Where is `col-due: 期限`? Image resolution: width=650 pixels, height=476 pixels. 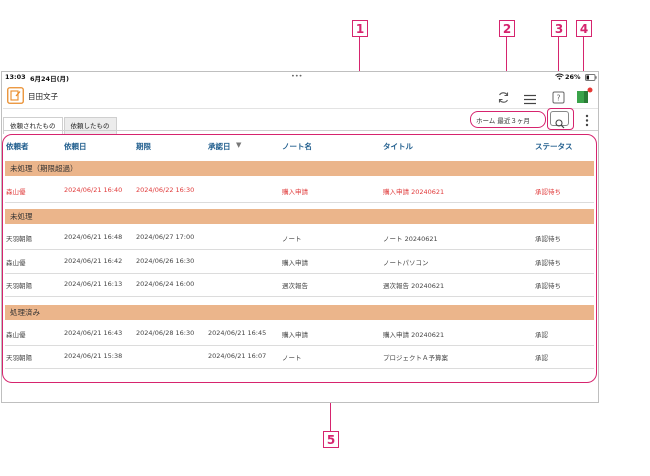
col-due: 期限 is located at coordinates (143, 146).